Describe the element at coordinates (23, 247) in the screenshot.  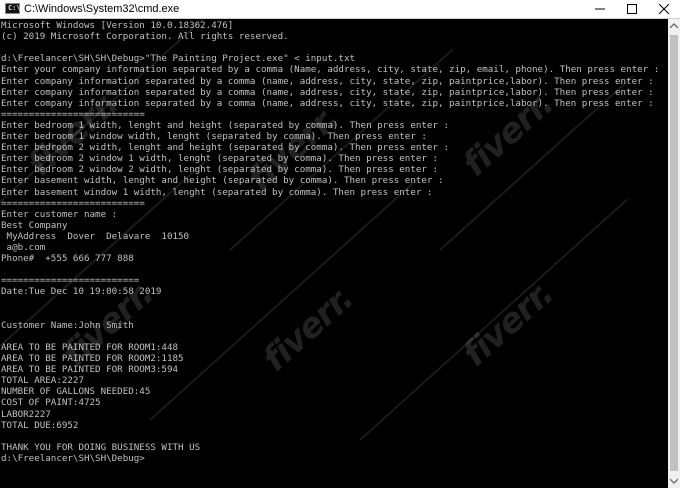
I see `console-line: a@b.com` at that location.